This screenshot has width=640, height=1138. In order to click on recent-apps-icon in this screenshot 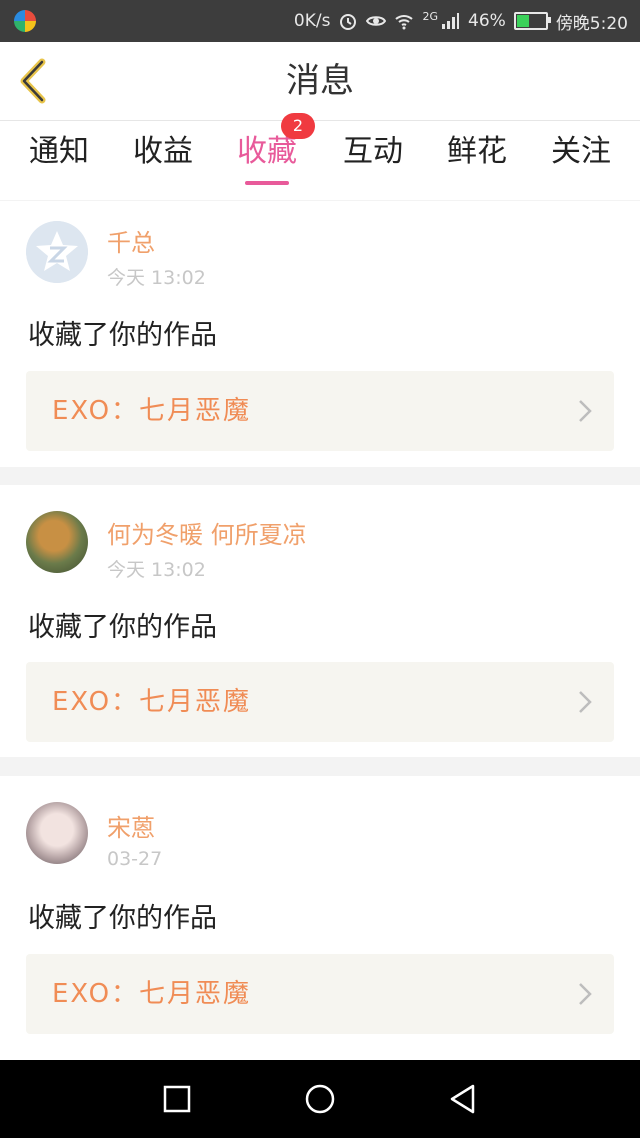, I will do `click(177, 1099)`.